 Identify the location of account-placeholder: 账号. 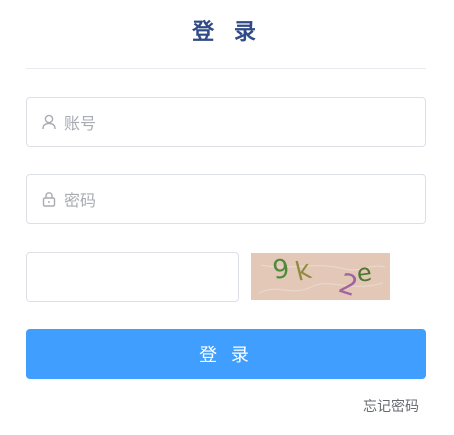
(80, 123).